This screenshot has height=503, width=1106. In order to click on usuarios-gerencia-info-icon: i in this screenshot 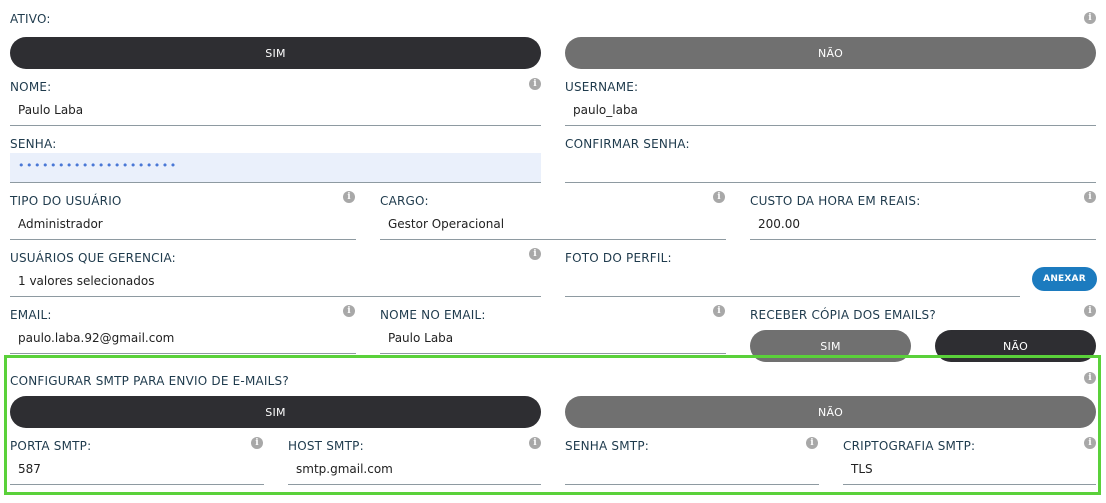, I will do `click(535, 254)`.